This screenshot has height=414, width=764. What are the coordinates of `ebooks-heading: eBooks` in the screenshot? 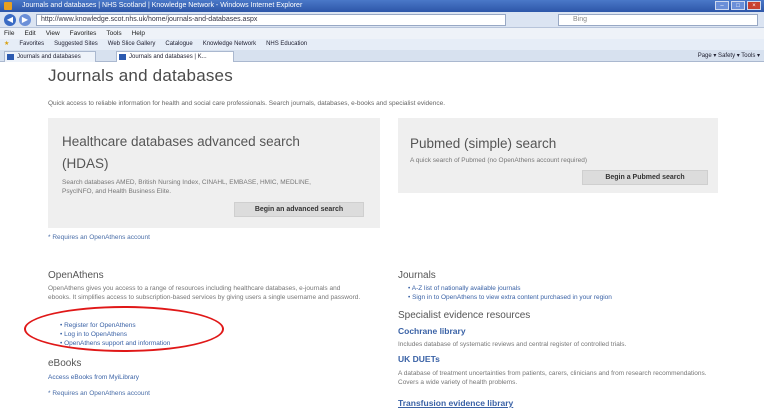 It's located at (65, 363).